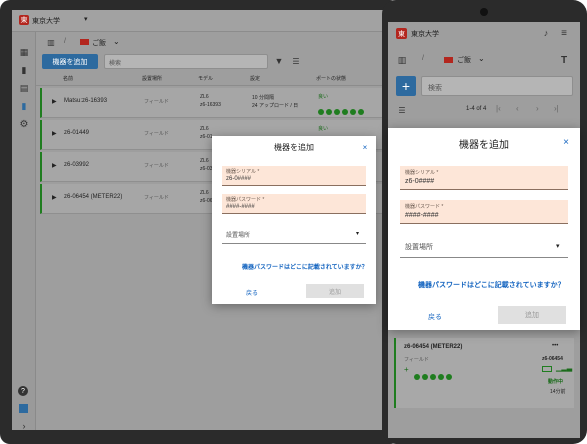 The height and width of the screenshot is (444, 587). What do you see at coordinates (24, 52) in the screenshot?
I see `grid-icon: ▦` at bounding box center [24, 52].